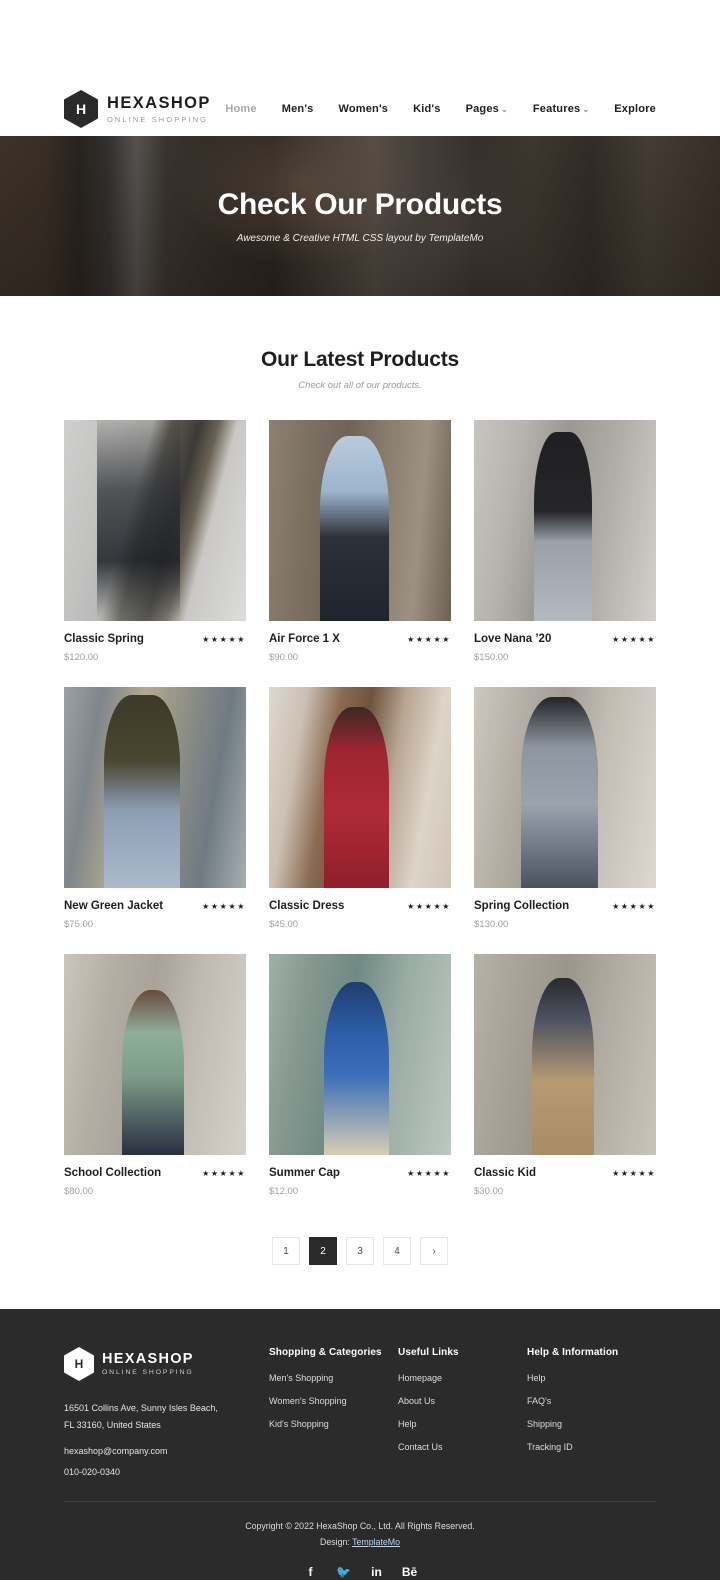 The image size is (720, 1580). Describe the element at coordinates (363, 109) in the screenshot. I see `nav-item-womens: Women's` at that location.